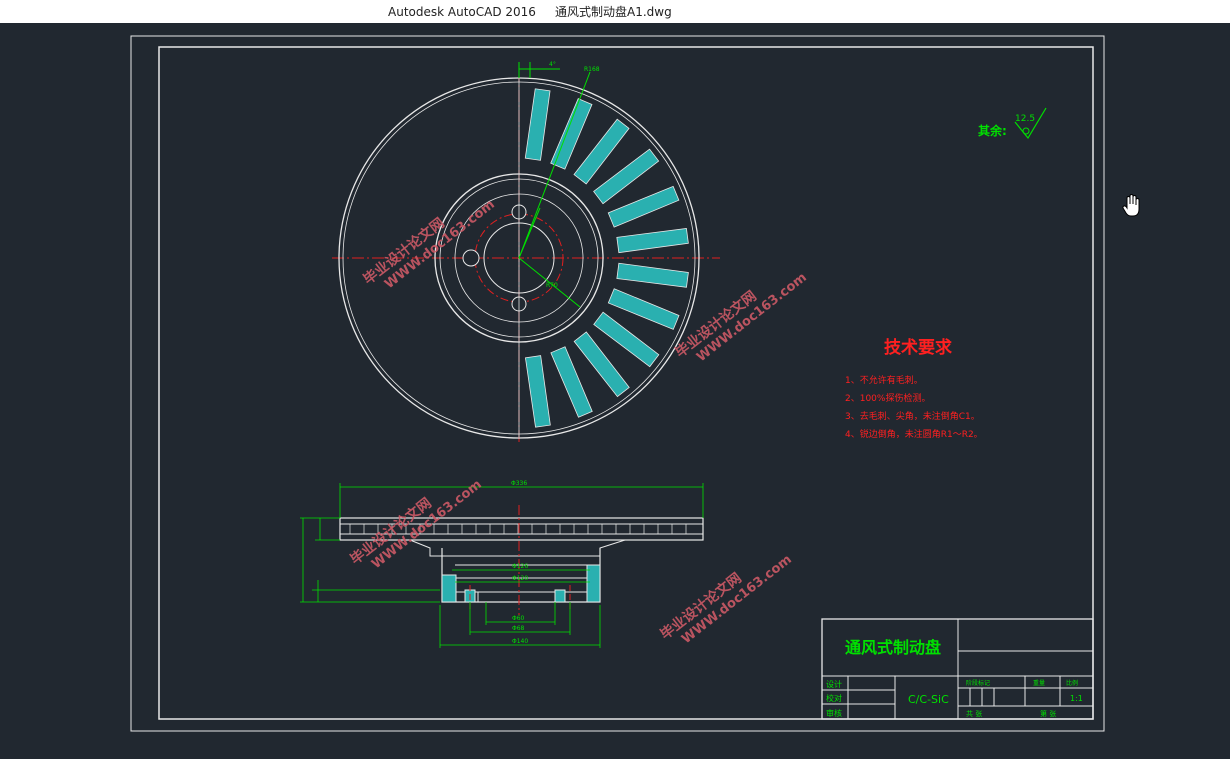 The width and height of the screenshot is (1230, 759). I want to click on part-name: 通风式制动盘, so click(893, 647).